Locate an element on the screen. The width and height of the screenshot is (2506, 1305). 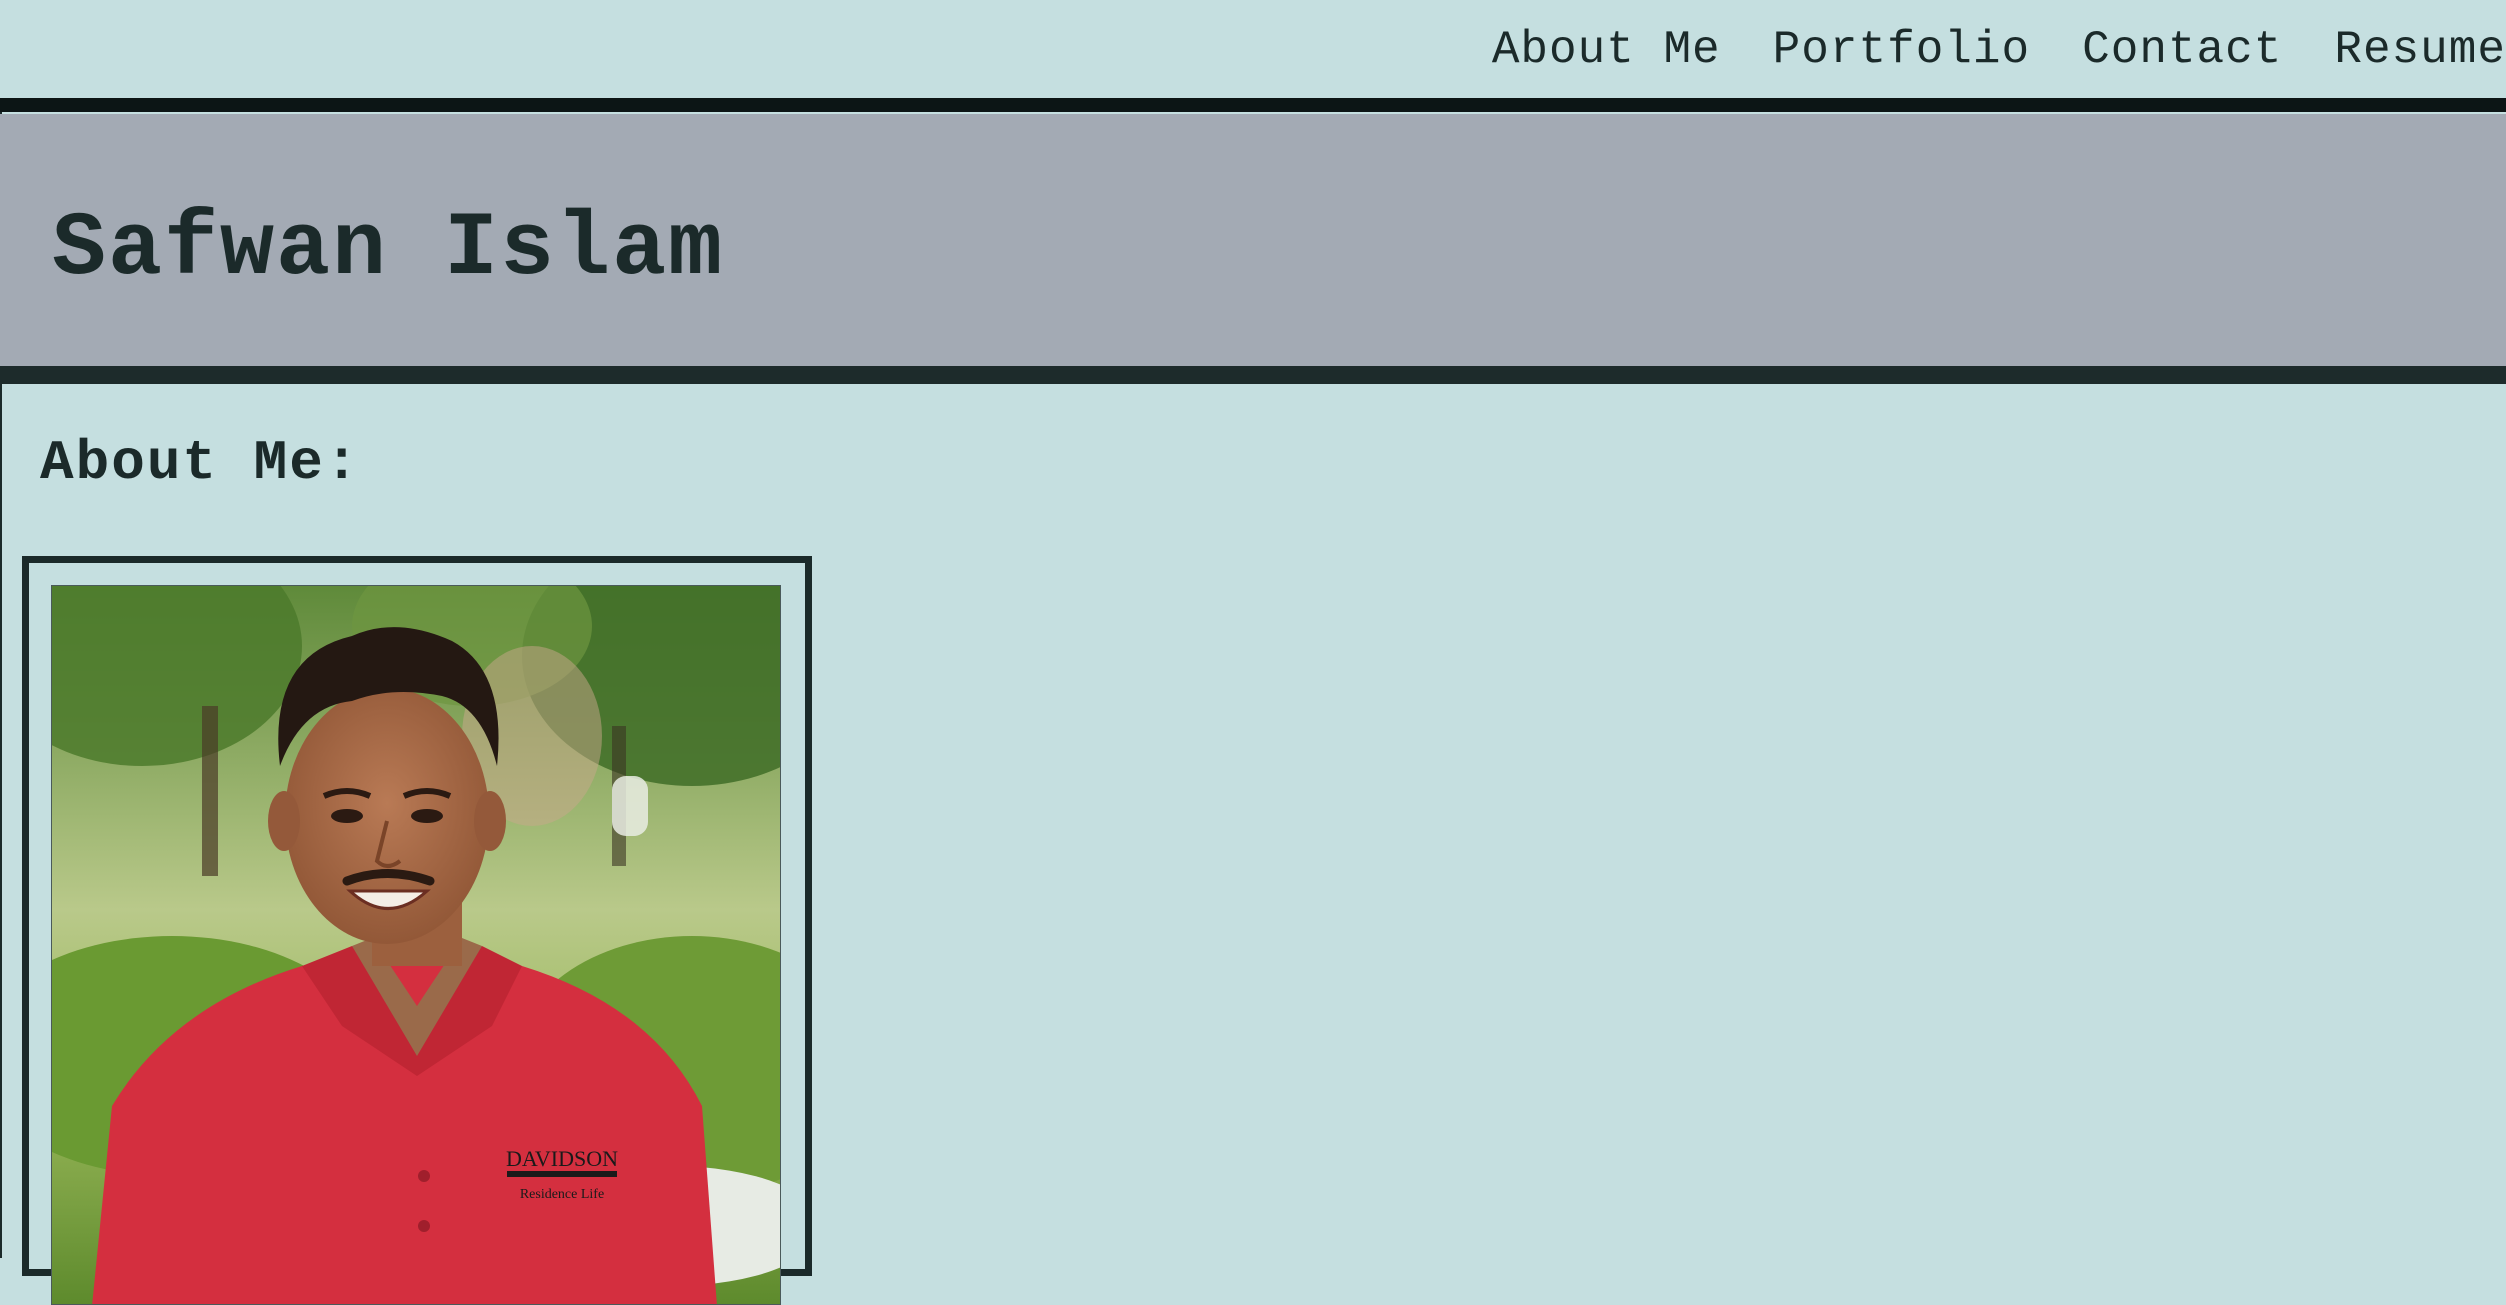
nav-item-about-me: About Me is located at coordinates (1606, 50).